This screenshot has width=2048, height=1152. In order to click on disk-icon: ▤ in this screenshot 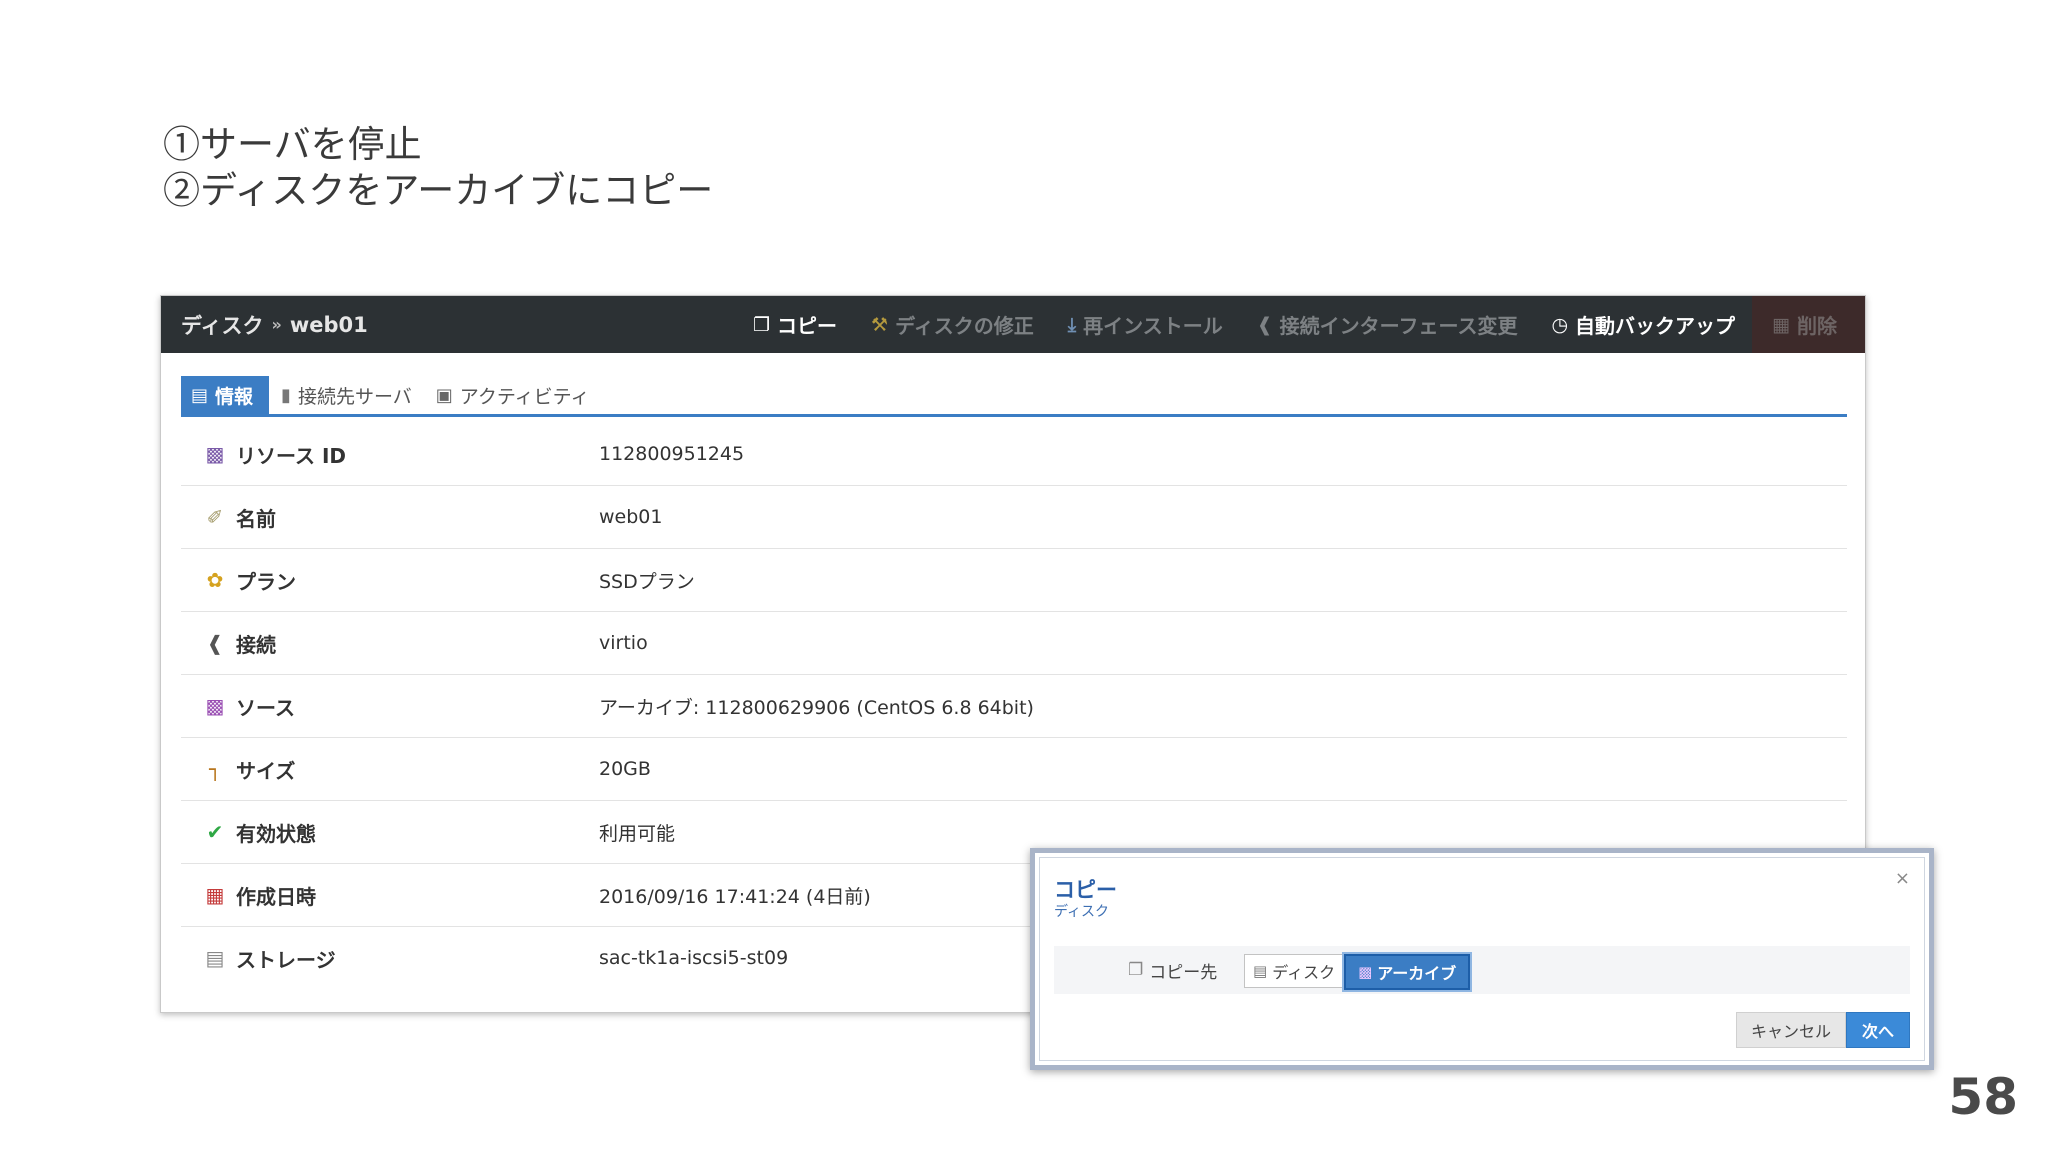, I will do `click(1260, 971)`.